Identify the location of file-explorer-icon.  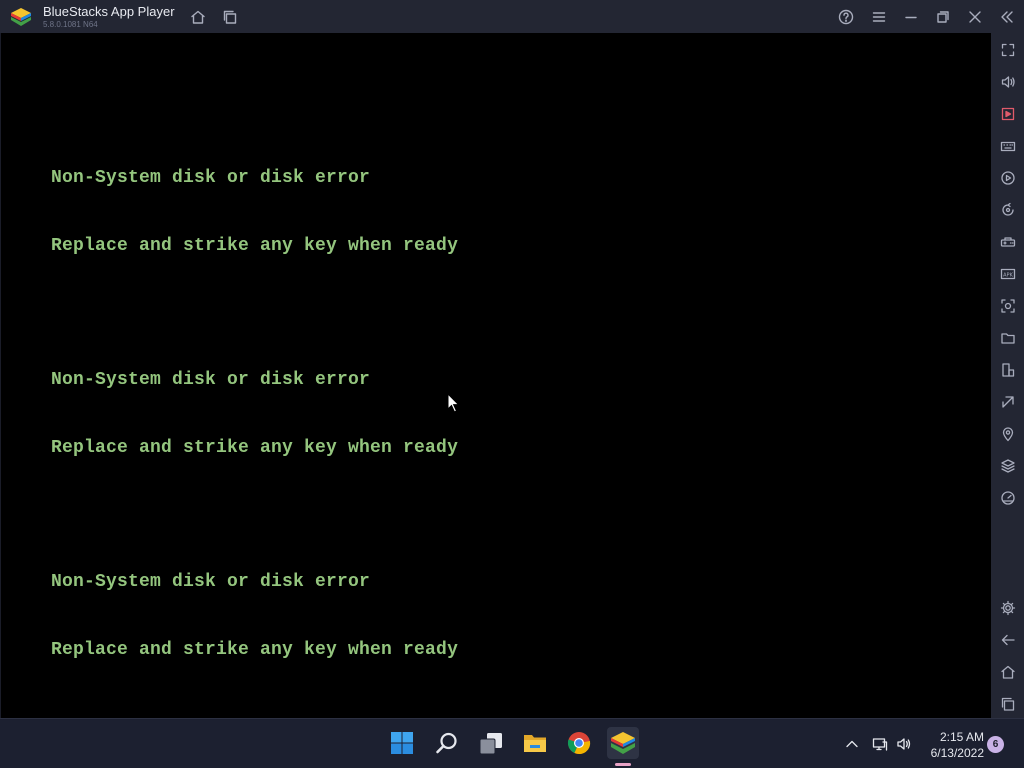
(535, 743).